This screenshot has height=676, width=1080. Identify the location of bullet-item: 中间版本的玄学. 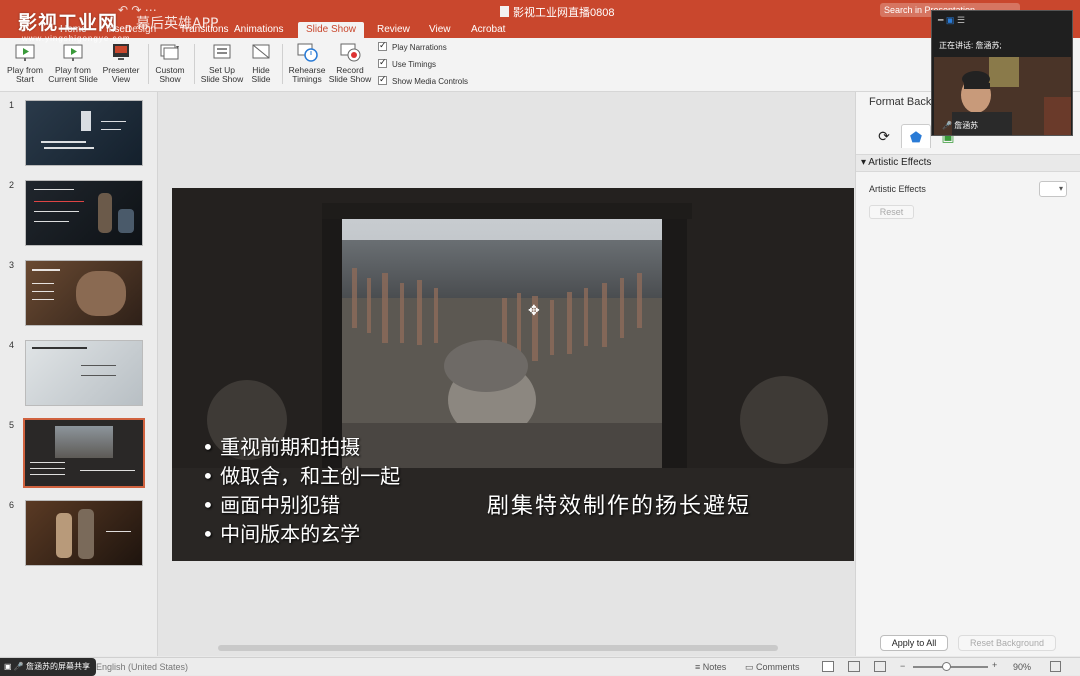
(301, 534).